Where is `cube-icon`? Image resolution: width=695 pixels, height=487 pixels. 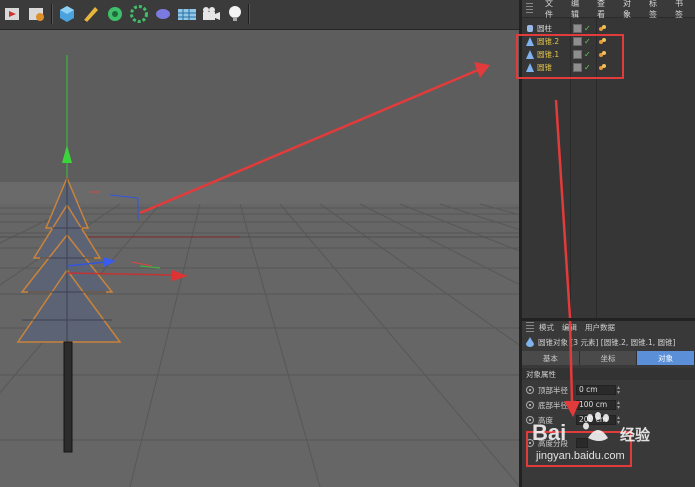 cube-icon is located at coordinates (67, 14).